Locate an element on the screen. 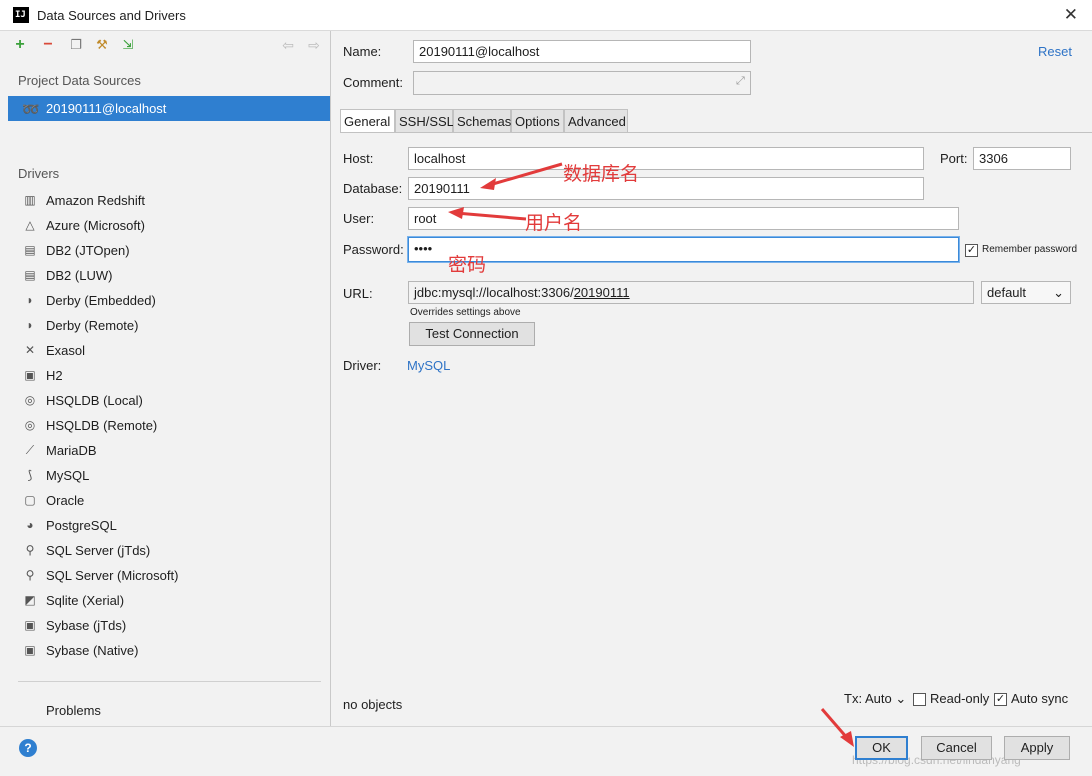  driver-icon: ▤ is located at coordinates (30, 250).